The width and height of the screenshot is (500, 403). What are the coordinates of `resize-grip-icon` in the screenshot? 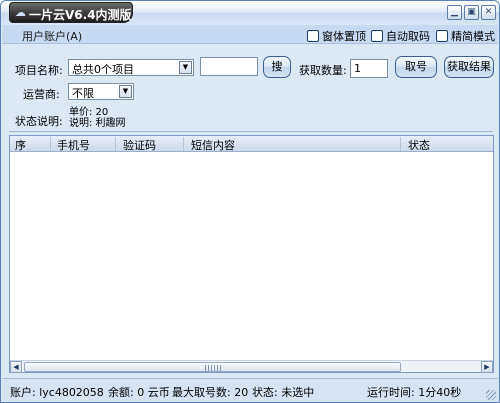 It's located at (491, 395).